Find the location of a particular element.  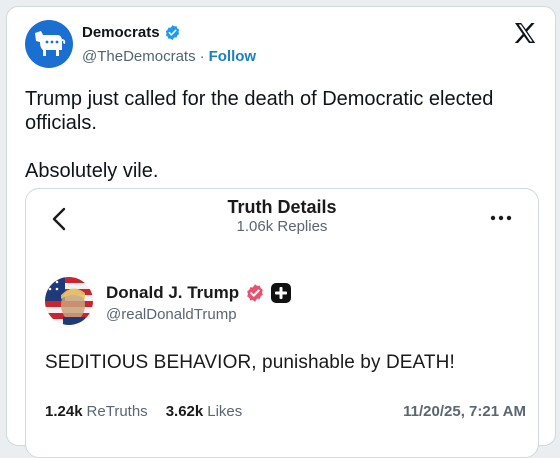

x-logo-icon is located at coordinates (525, 33).